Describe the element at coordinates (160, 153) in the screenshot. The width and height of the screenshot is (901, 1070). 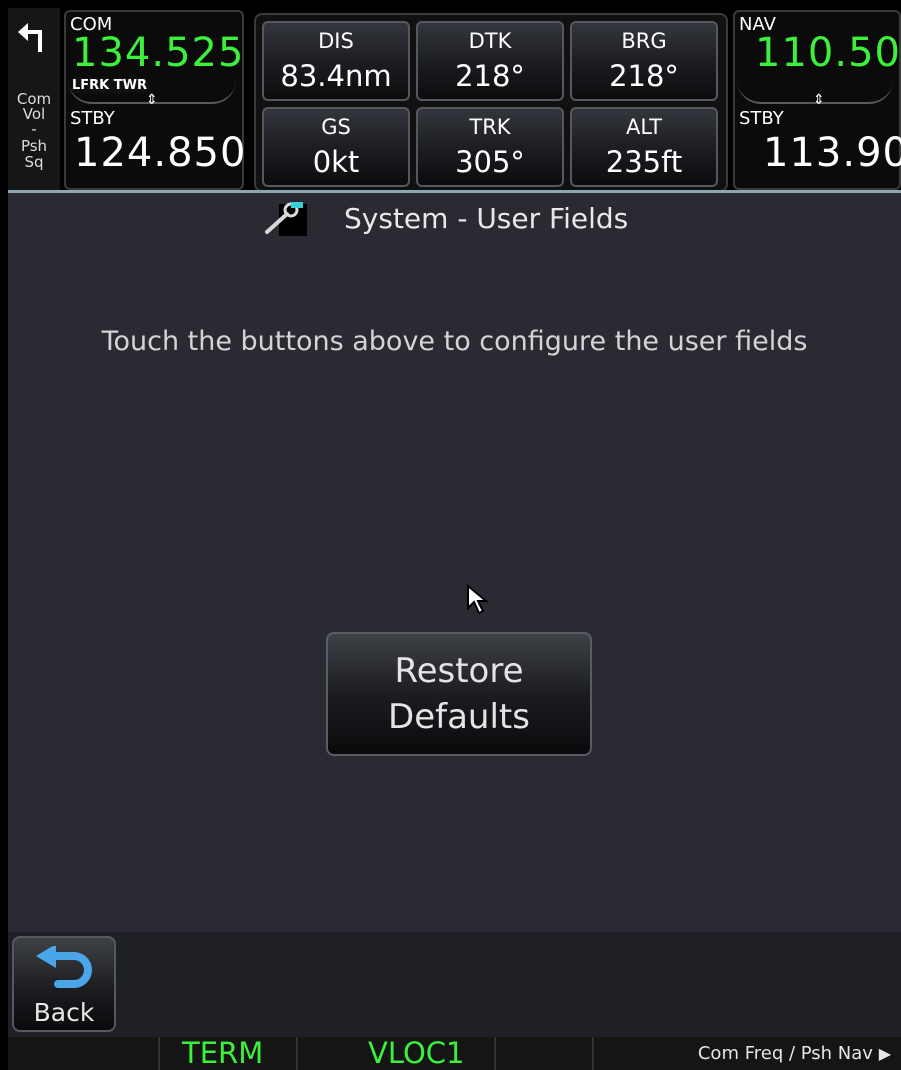
I see `com-standby-frequency: 124.850` at that location.